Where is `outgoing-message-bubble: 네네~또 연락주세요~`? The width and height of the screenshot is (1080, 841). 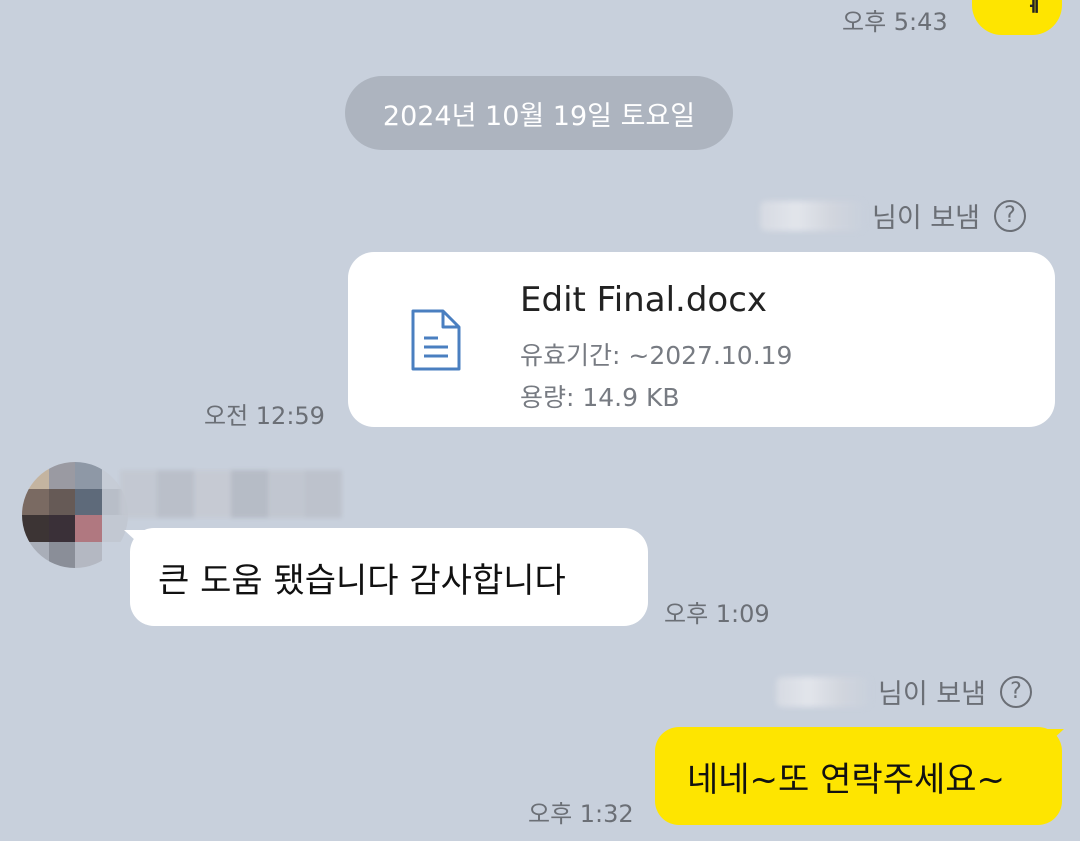 outgoing-message-bubble: 네네~또 연락주세요~ is located at coordinates (858, 776).